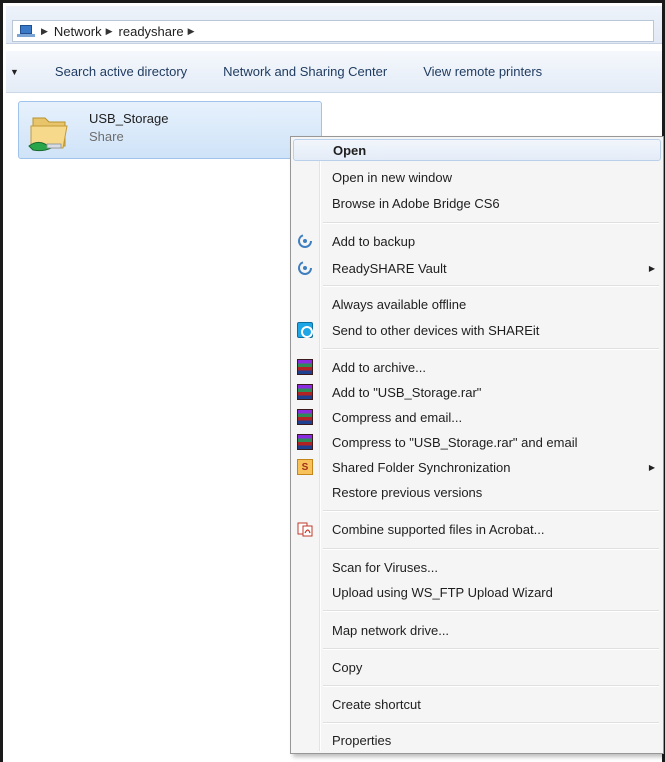 The height and width of the screenshot is (762, 665). Describe the element at coordinates (399, 304) in the screenshot. I see `menu-item-label: Always available offline` at that location.